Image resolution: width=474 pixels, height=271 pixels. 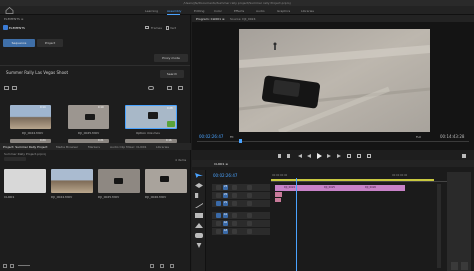 I want to click on track-target-a1: A1, so click(x=225, y=215).